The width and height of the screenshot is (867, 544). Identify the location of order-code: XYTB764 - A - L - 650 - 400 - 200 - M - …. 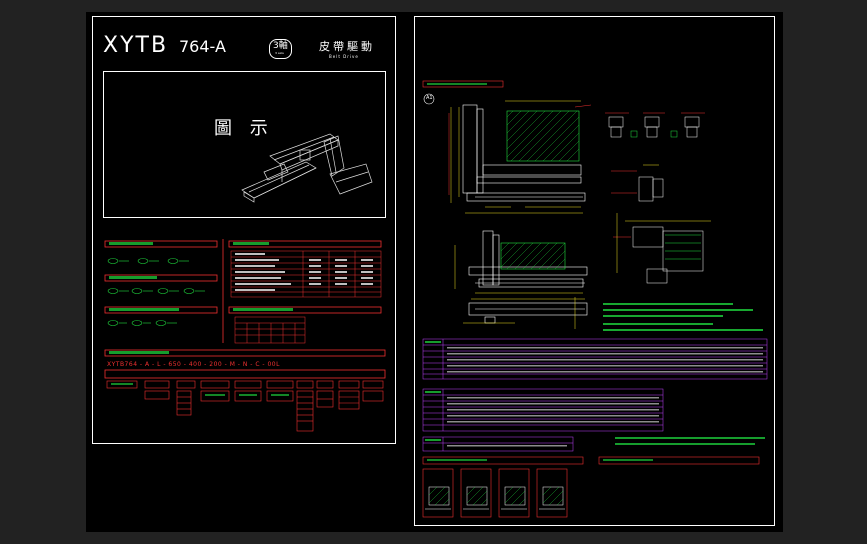
(193, 364).